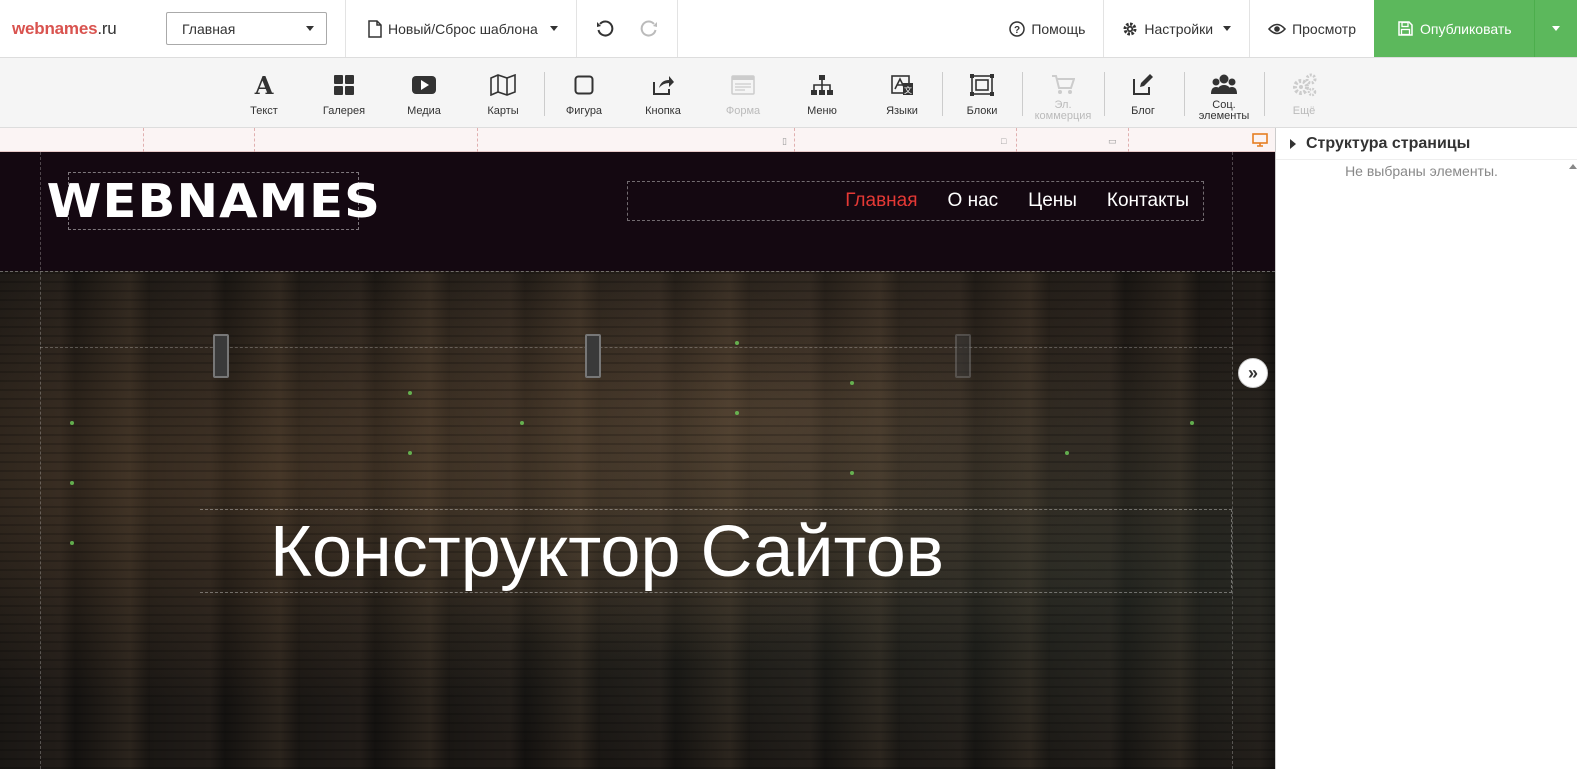  I want to click on scroll-up-icon, so click(1573, 166).